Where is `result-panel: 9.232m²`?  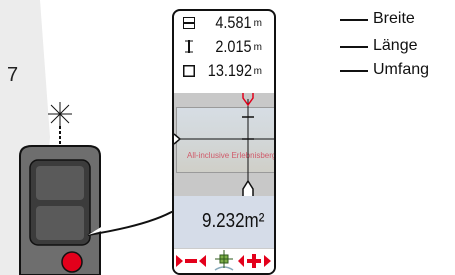 result-panel: 9.232m² is located at coordinates (224, 224).